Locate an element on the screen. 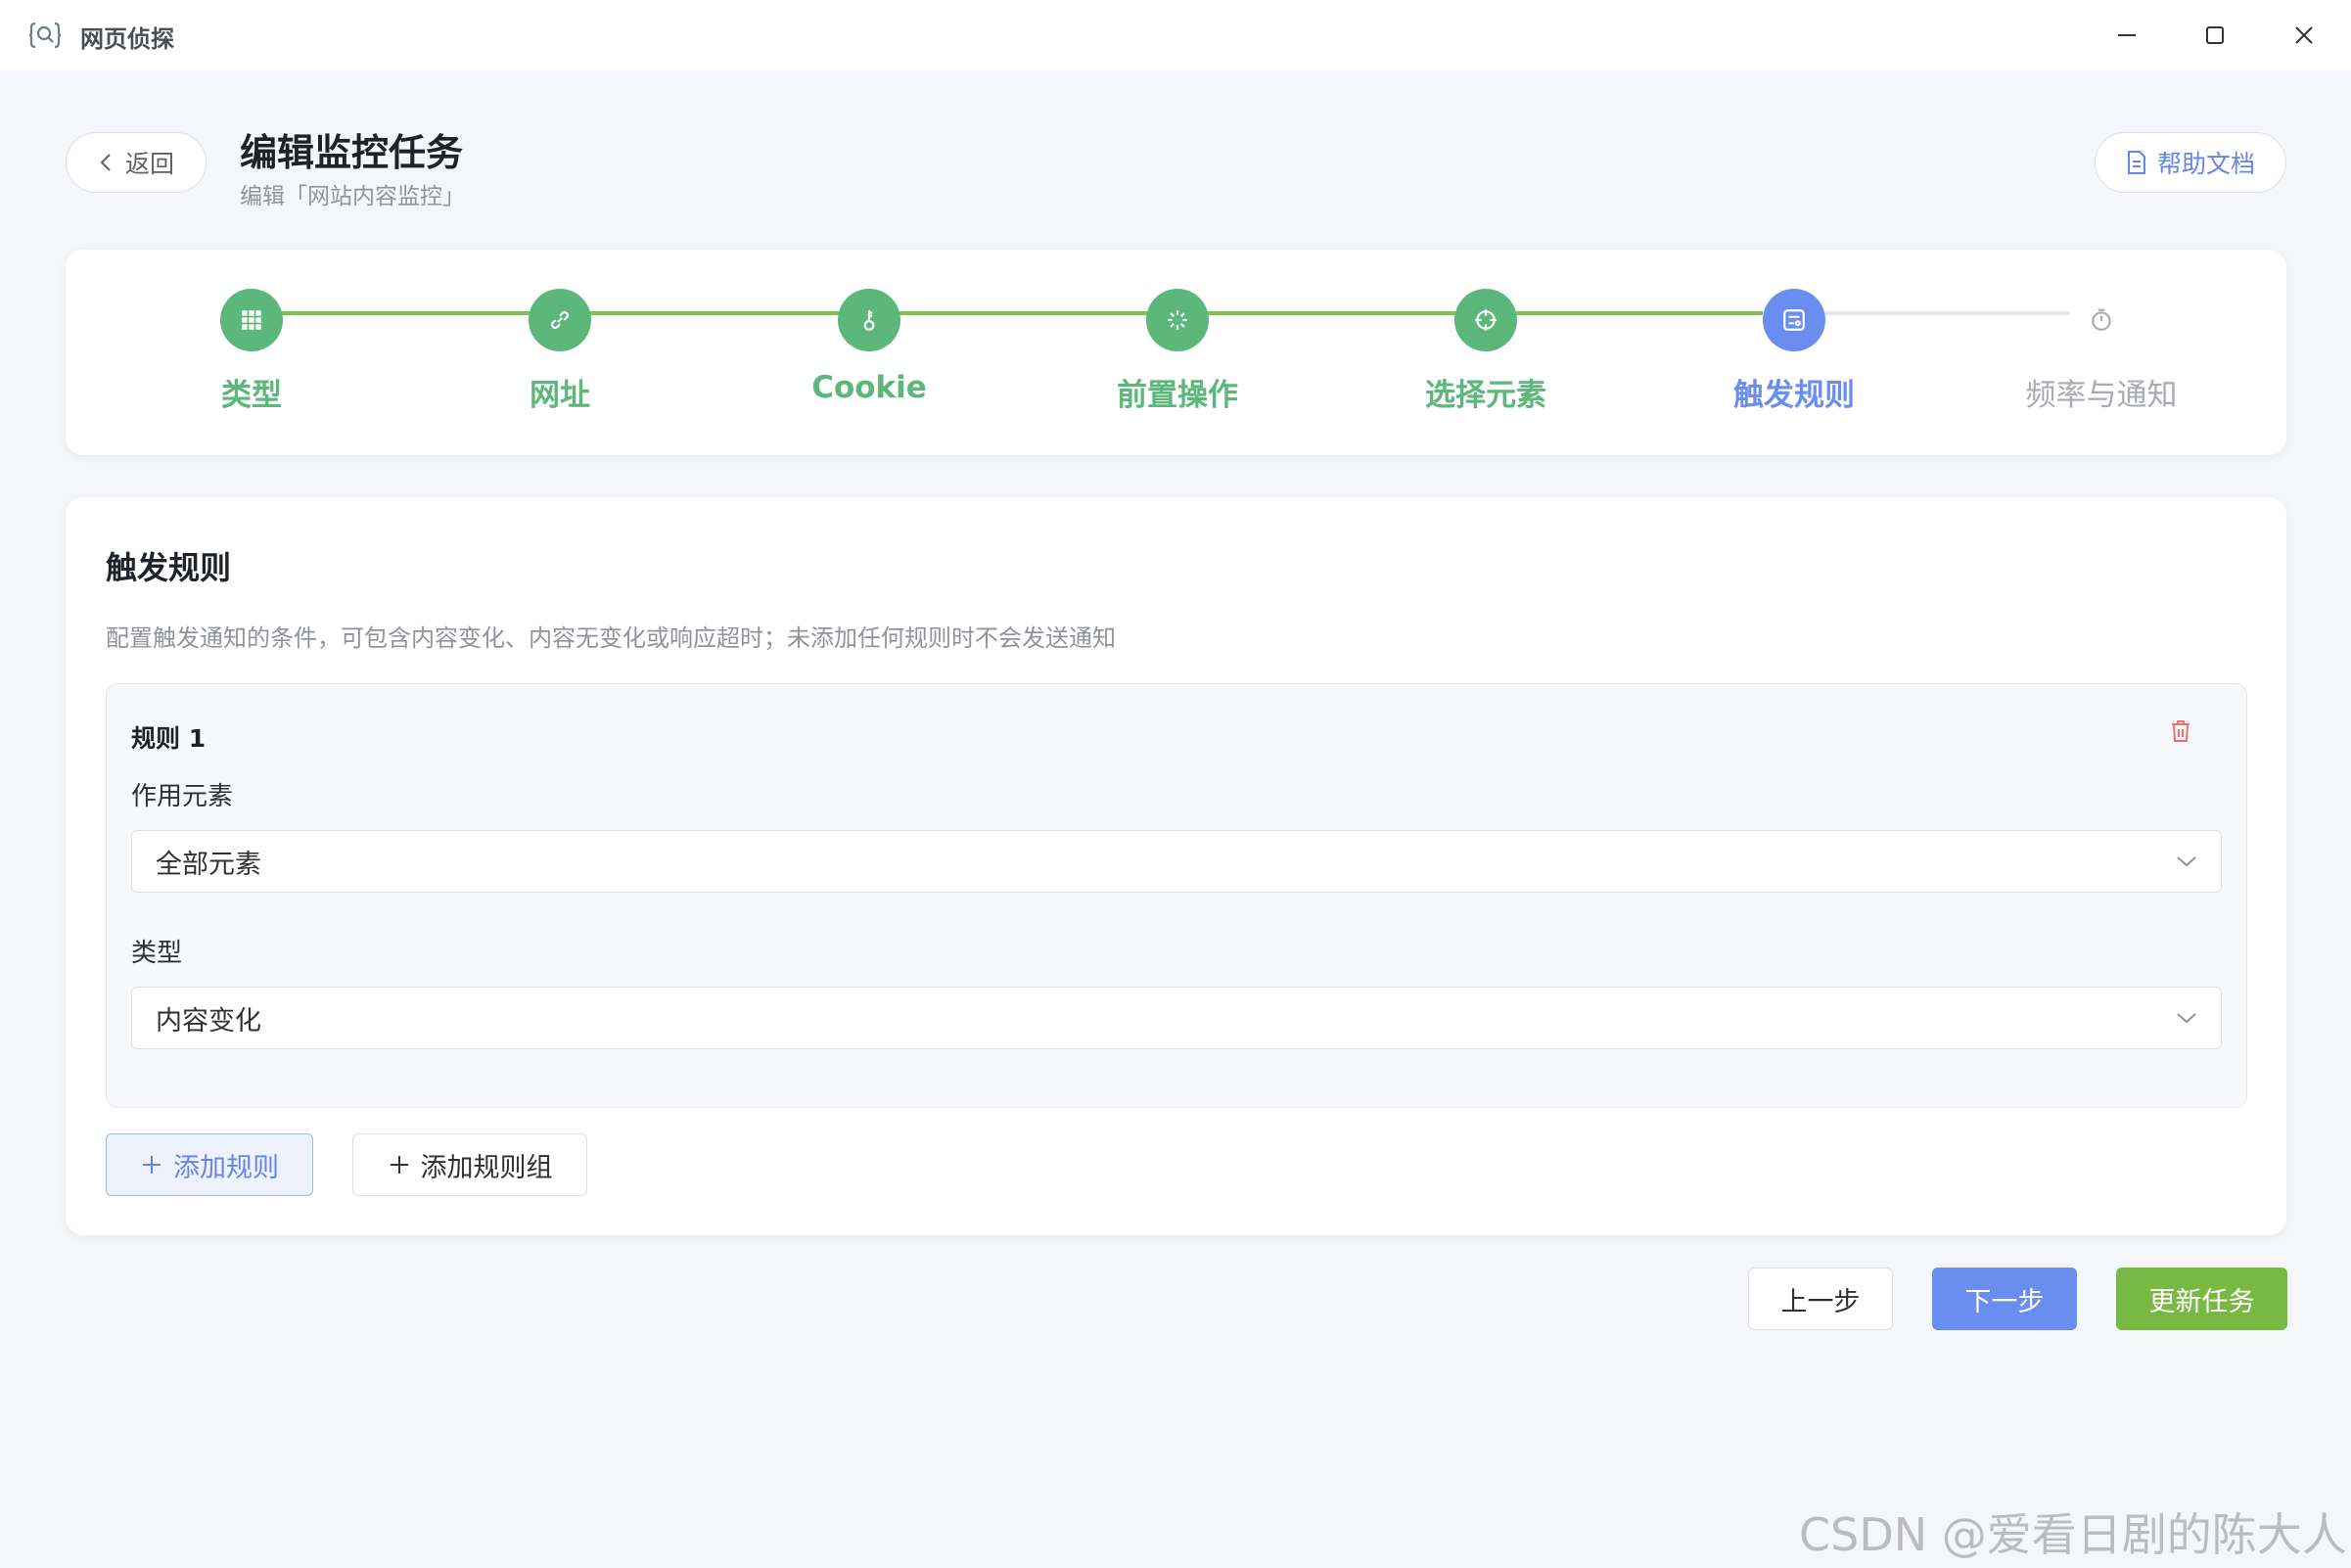 Image resolution: width=2351 pixels, height=1568 pixels. step-url-node is located at coordinates (560, 320).